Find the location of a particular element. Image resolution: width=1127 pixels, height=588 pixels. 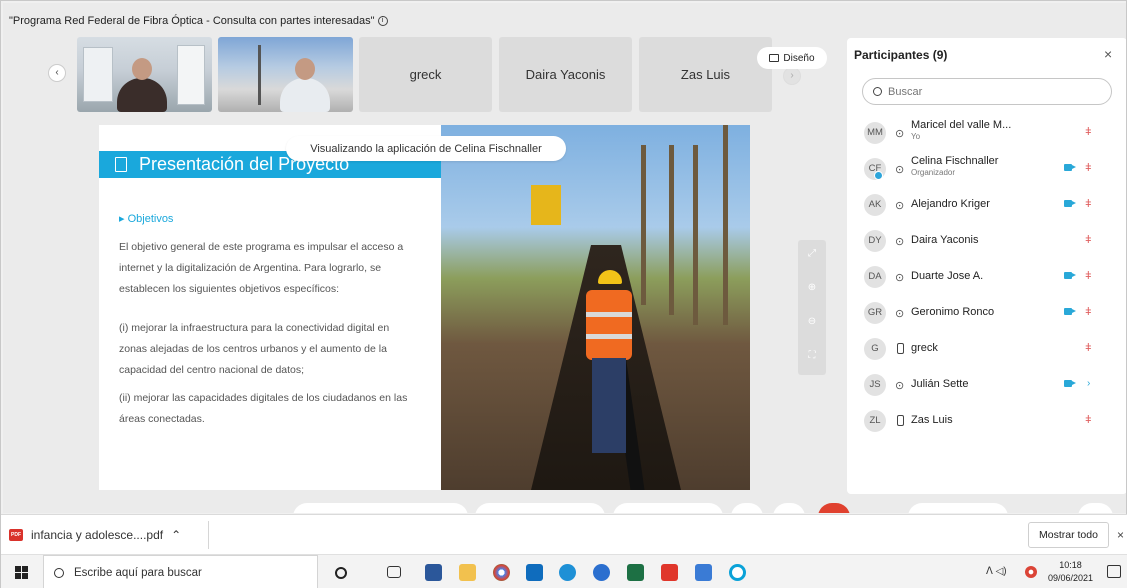

clock: 10:18 09/06/2021 is located at coordinates (1070, 572).